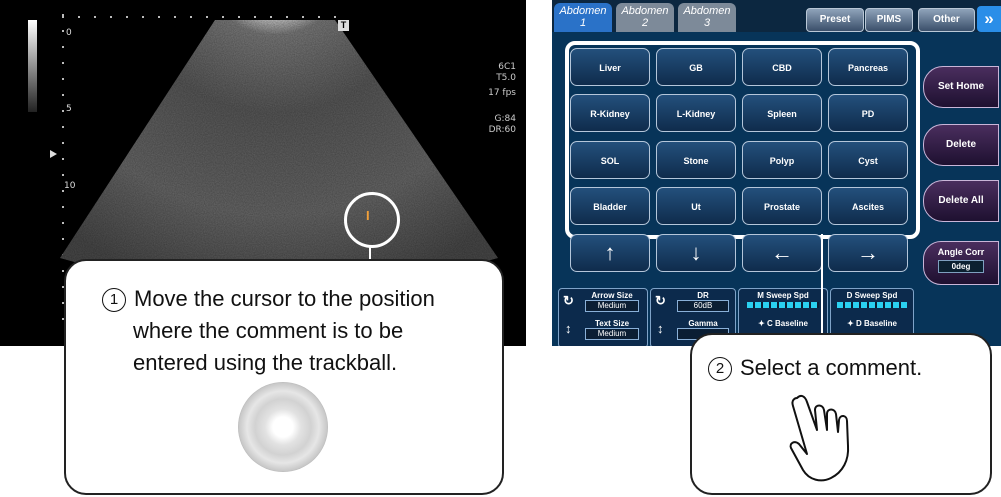 This screenshot has height=497, width=1001. I want to click on angle-corr-value: 0deg, so click(961, 266).